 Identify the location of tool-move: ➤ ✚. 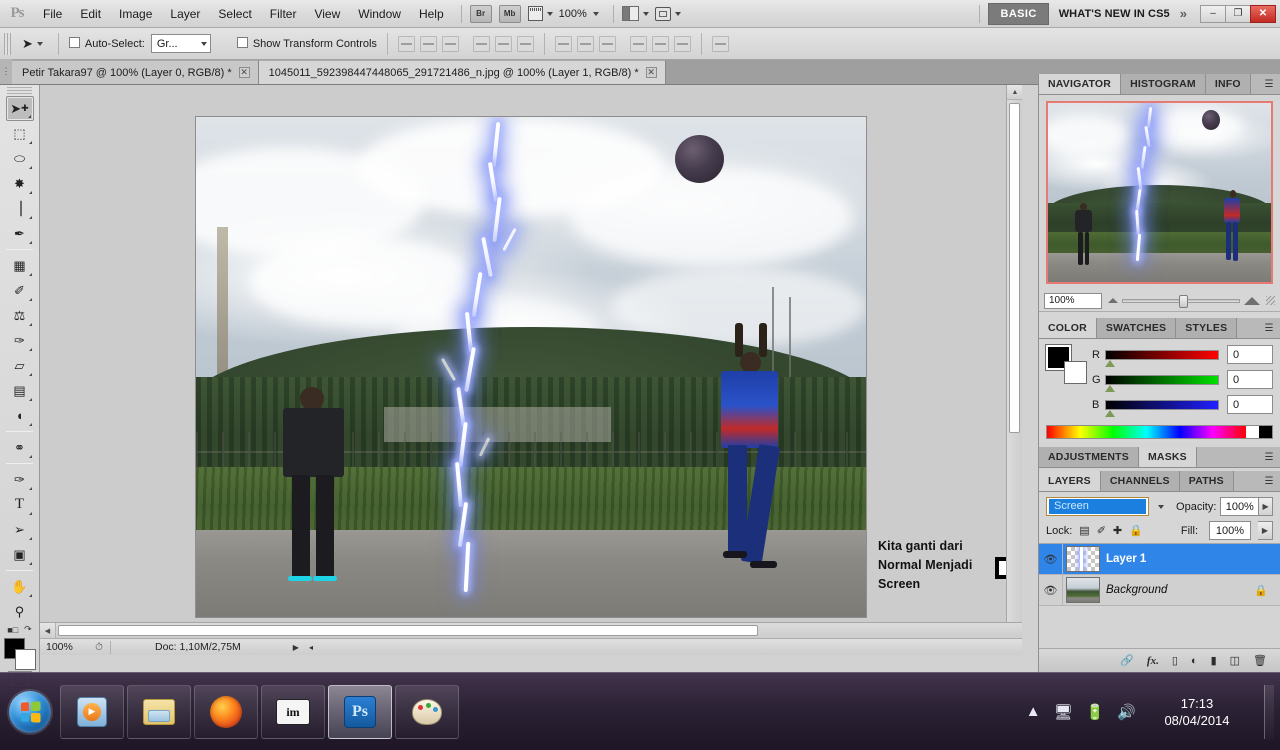
(19, 108).